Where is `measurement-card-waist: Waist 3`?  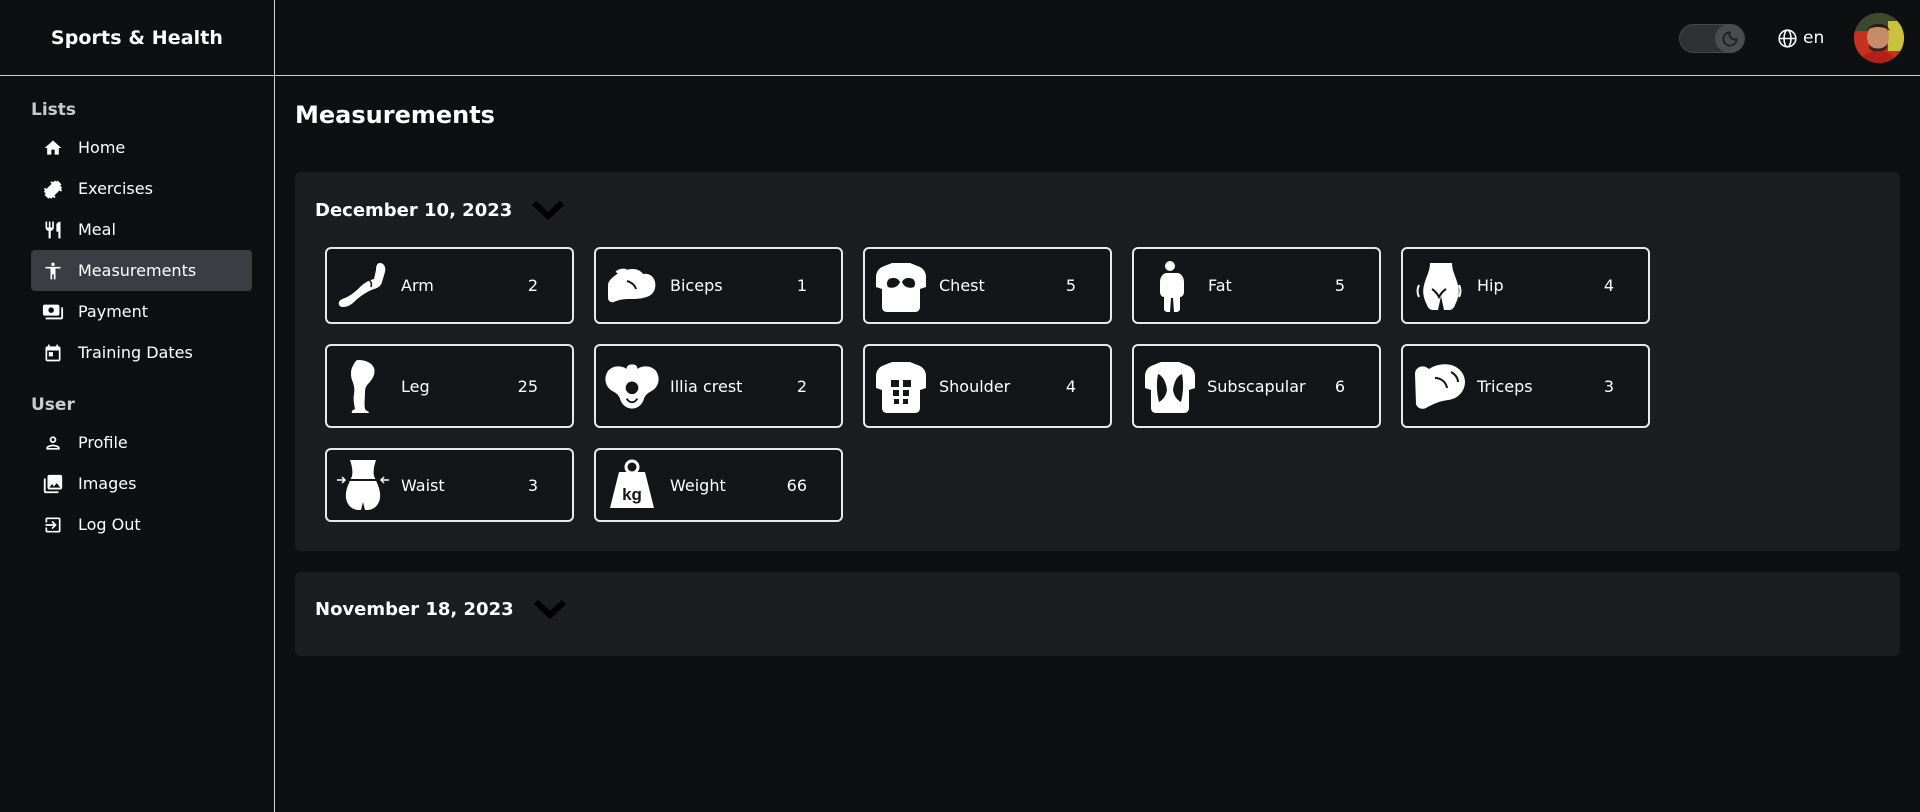 measurement-card-waist: Waist 3 is located at coordinates (449, 485).